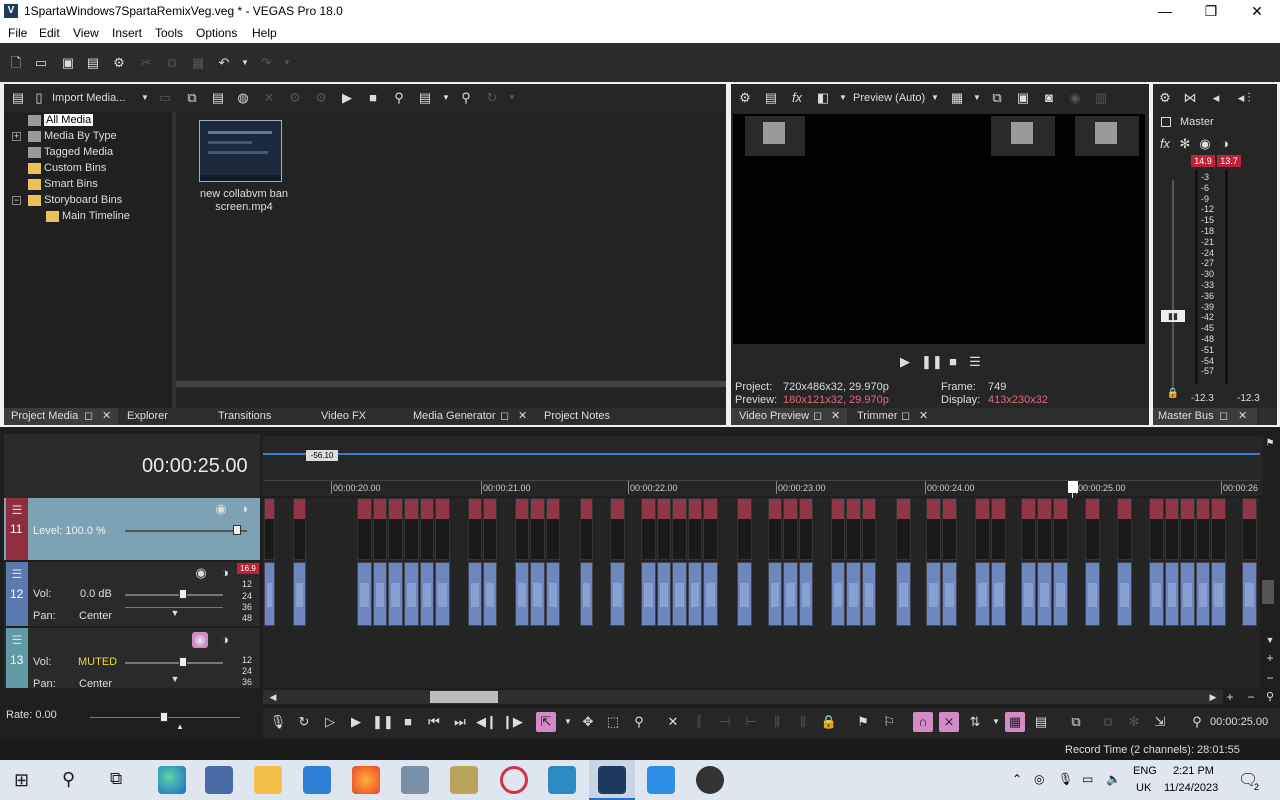 The image size is (1280, 800). I want to click on track-13-vol-knob, so click(183, 662).